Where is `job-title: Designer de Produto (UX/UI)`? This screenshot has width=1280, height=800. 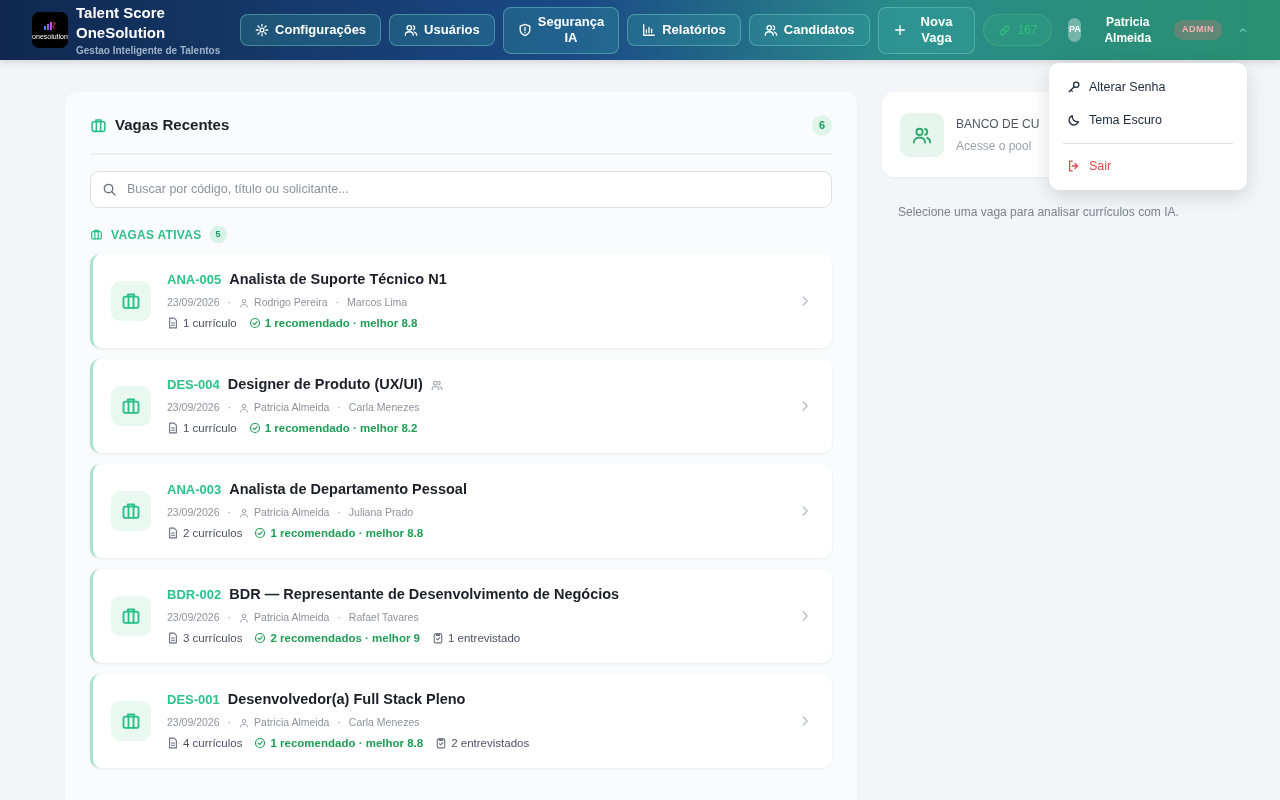
job-title: Designer de Produto (UX/UI) is located at coordinates (325, 385).